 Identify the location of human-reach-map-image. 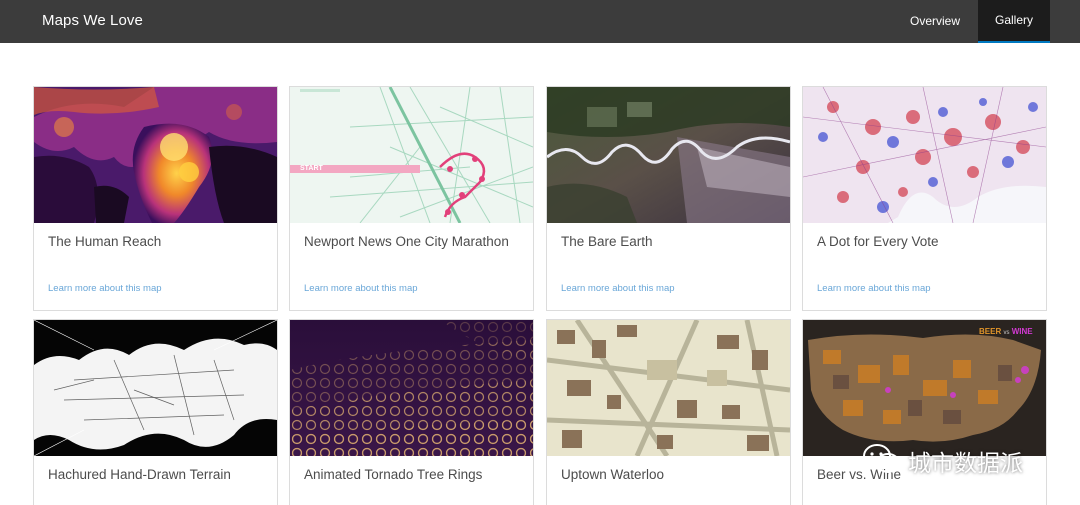
(155, 155).